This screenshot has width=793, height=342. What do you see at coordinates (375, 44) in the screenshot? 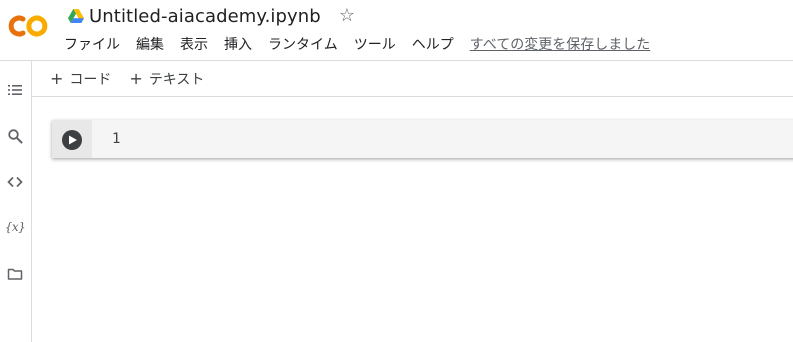
I see `menu-item-tools: ツール` at bounding box center [375, 44].